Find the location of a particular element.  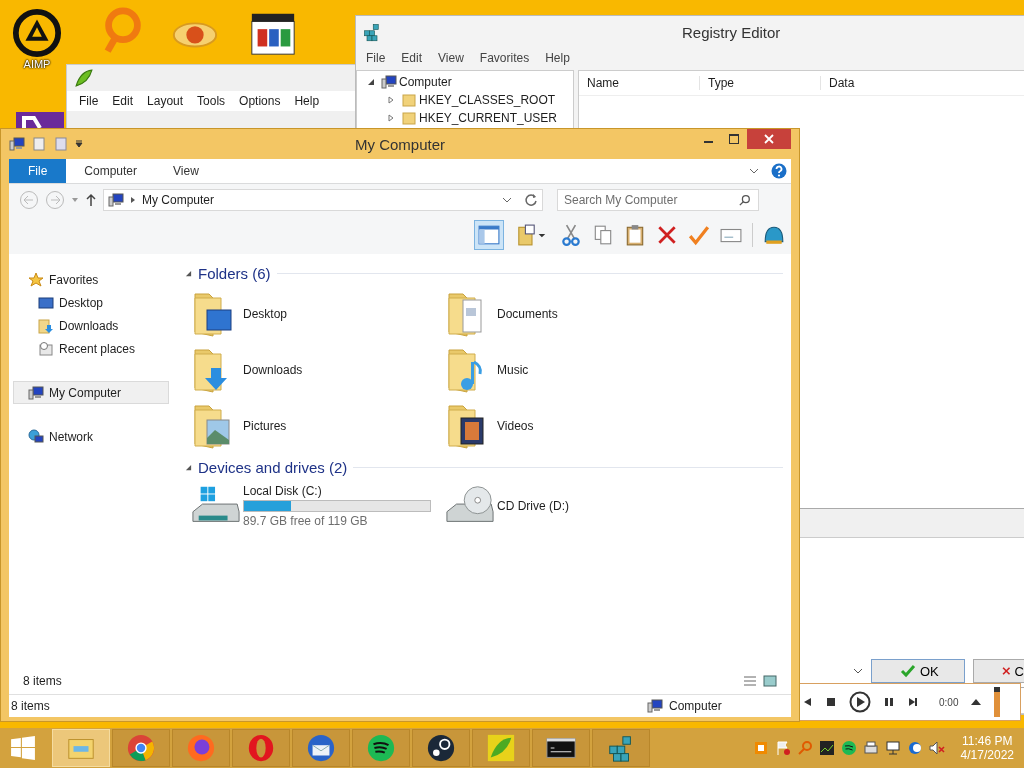

paste-icon is located at coordinates (635, 235).